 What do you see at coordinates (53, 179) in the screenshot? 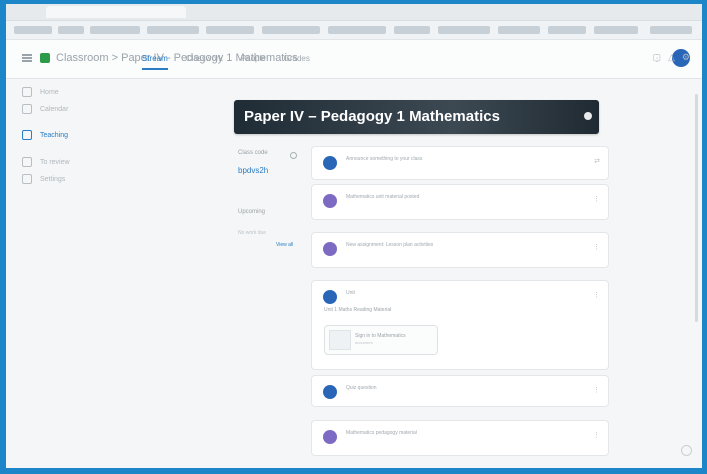
I see `sidebar-item-label: Settings` at bounding box center [53, 179].